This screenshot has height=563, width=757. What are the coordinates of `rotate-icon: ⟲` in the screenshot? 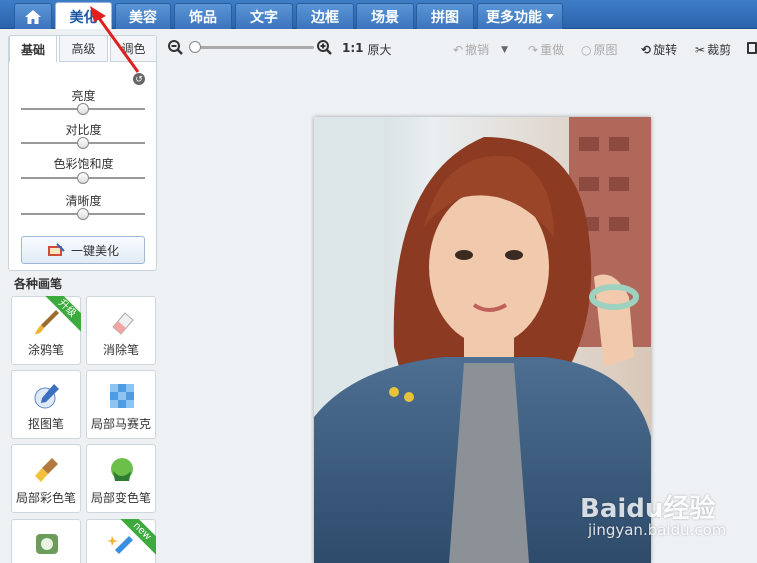 It's located at (646, 49).